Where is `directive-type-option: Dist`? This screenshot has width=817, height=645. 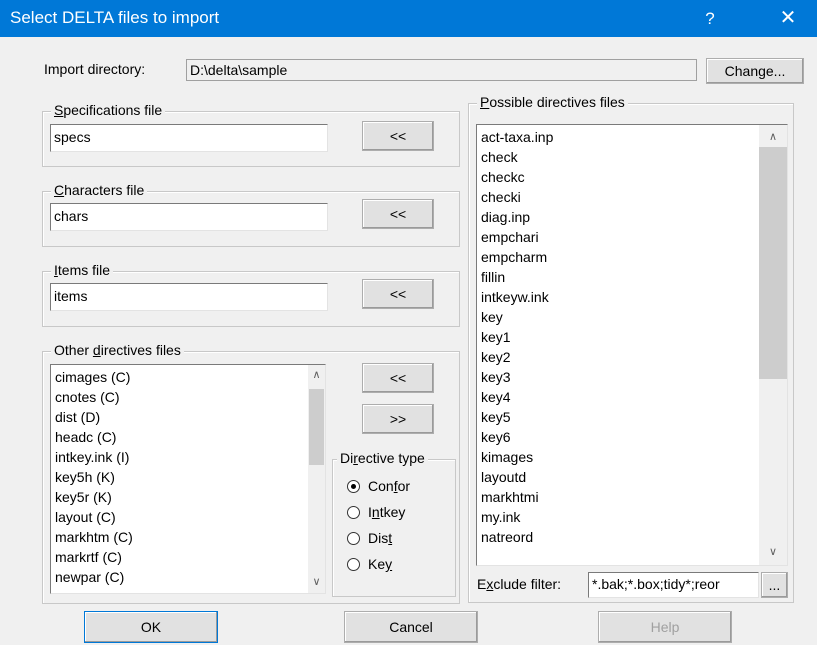 directive-type-option: Dist is located at coordinates (369, 538).